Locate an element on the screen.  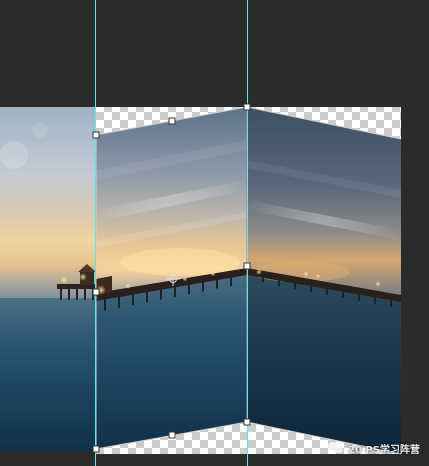
handle-bottom-mid-left is located at coordinates (172, 435).